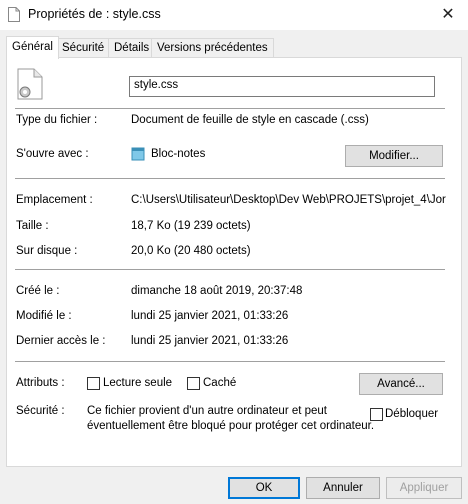 This screenshot has height=504, width=468. Describe the element at coordinates (191, 226) in the screenshot. I see `size-value: 18,7 Ko (19 239 octets)` at that location.